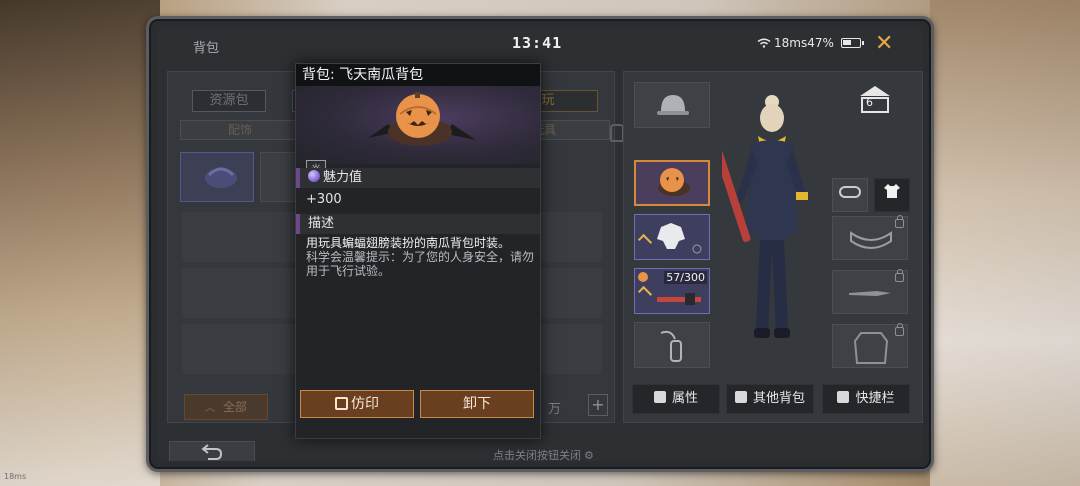 The image size is (1080, 486). Describe the element at coordinates (240, 130) in the screenshot. I see `subtab-accessories: 配饰` at that location.